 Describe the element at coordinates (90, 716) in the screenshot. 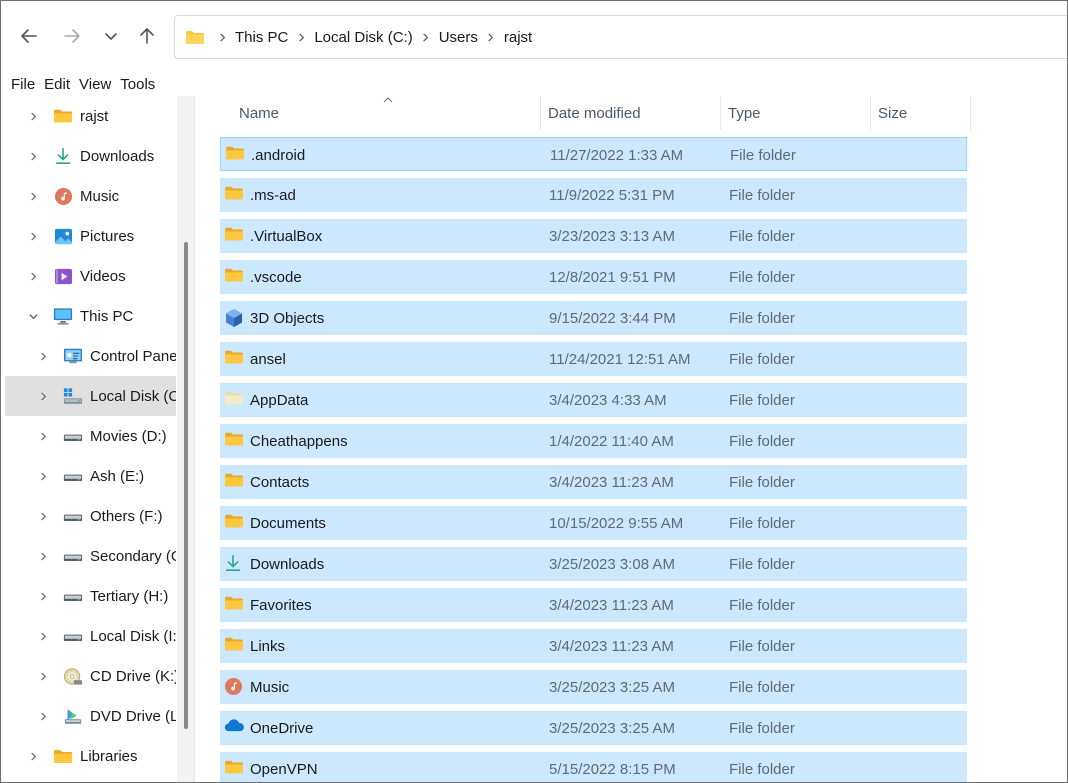

I see `sidebar-item: DVD Drive (L:)` at that location.